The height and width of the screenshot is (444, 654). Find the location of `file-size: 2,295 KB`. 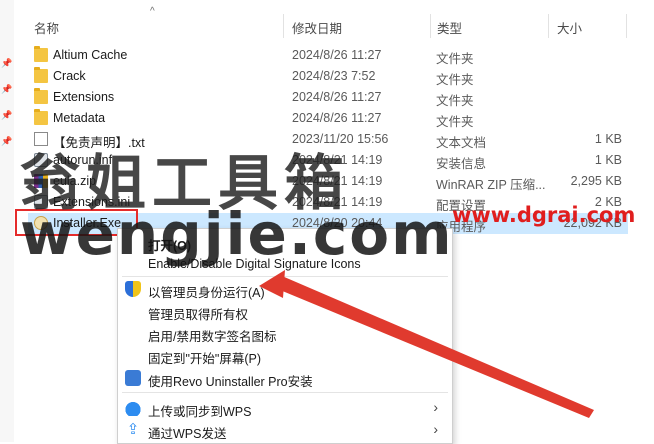

file-size: 2,295 KB is located at coordinates (596, 181).